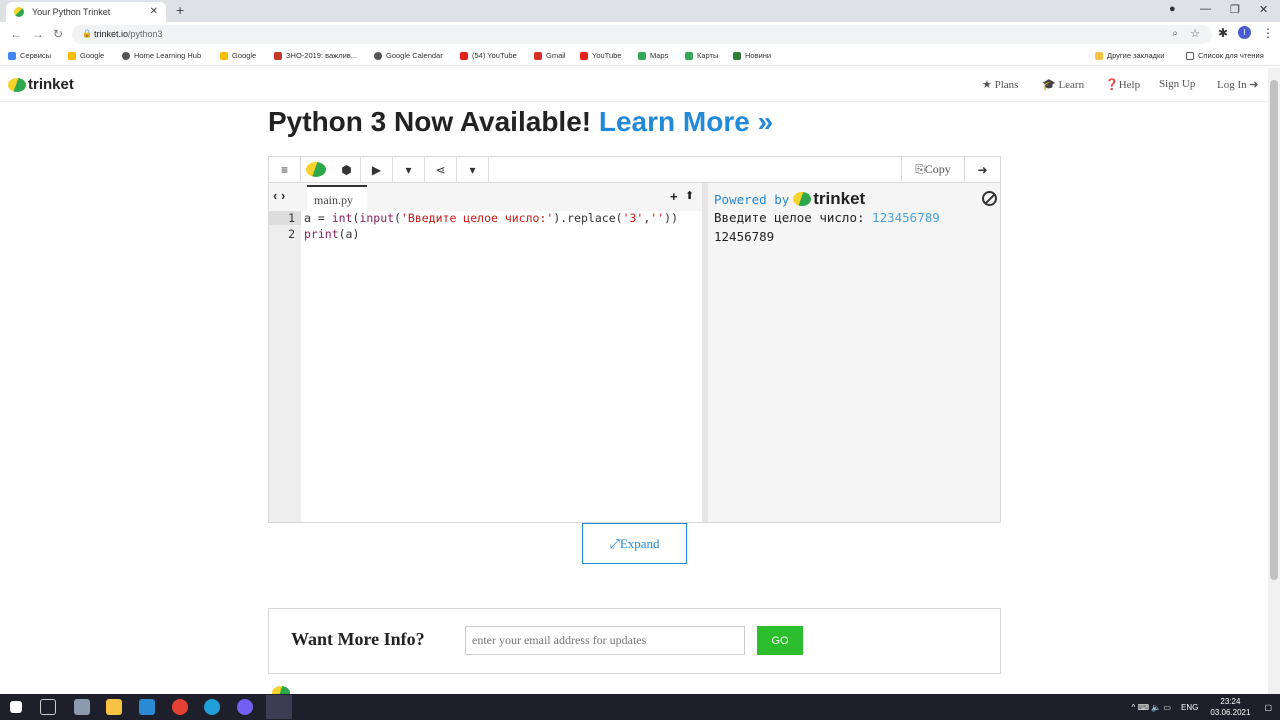  Describe the element at coordinates (317, 169) in the screenshot. I see `python-logo-button` at that location.